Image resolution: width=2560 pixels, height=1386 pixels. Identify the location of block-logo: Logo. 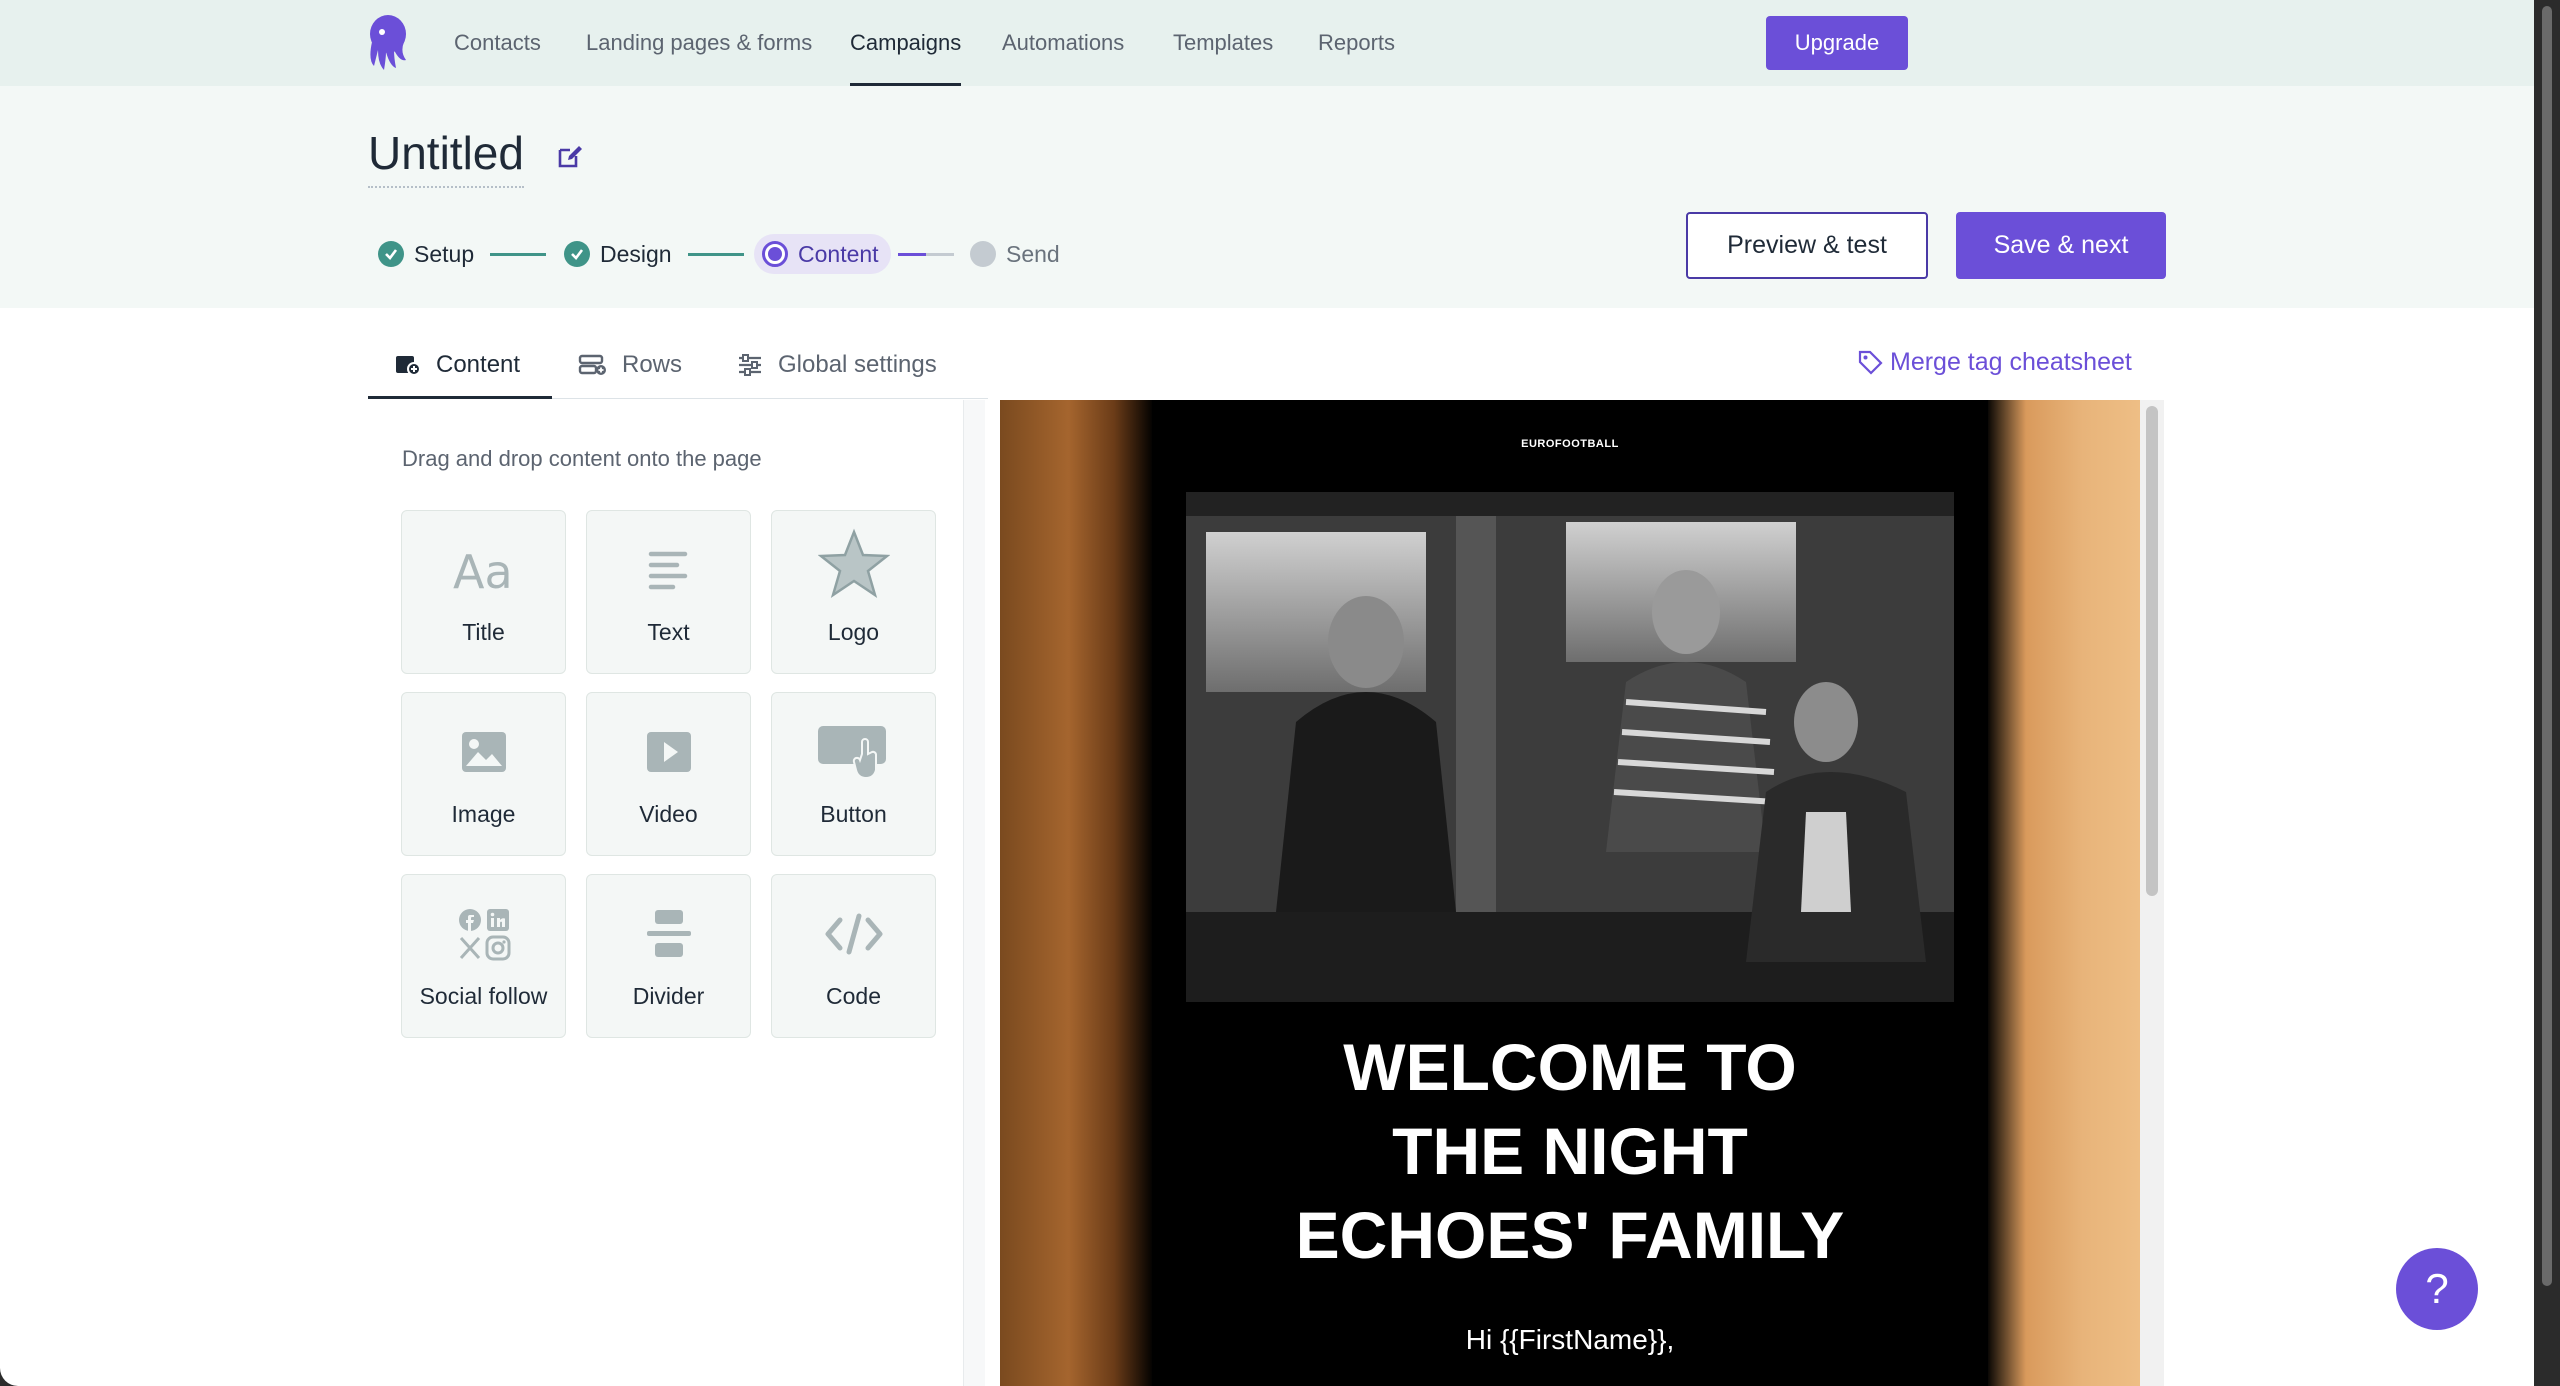
(853, 592).